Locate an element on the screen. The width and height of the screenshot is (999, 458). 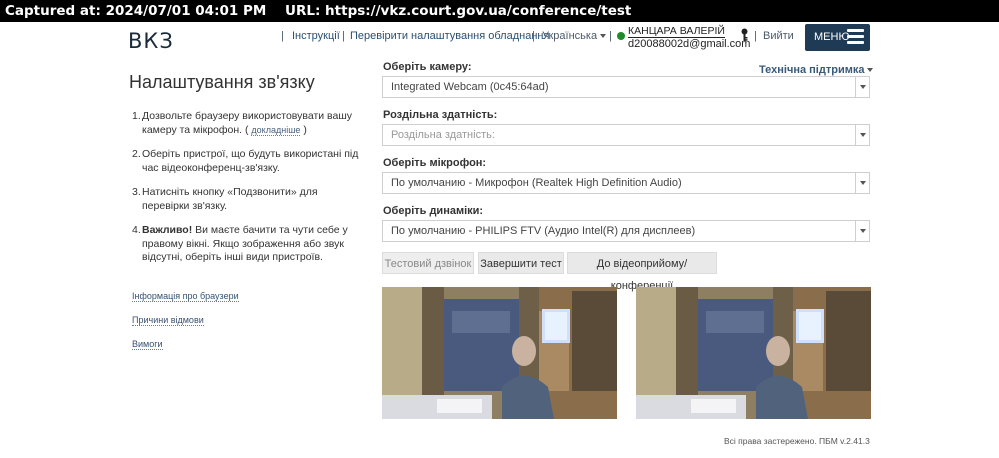
test-call-button: Тестовий дзвінок is located at coordinates (428, 263).